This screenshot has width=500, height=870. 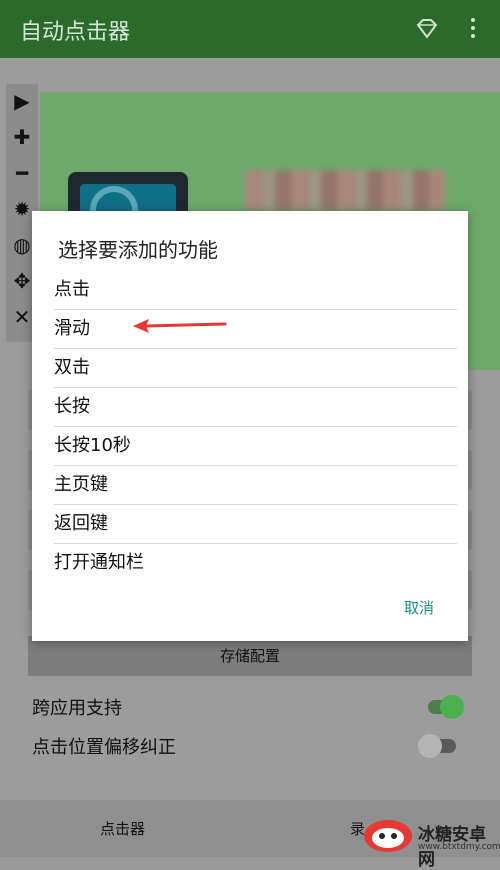 What do you see at coordinates (104, 747) in the screenshot?
I see `setting-label: 点击位置偏移纠正` at bounding box center [104, 747].